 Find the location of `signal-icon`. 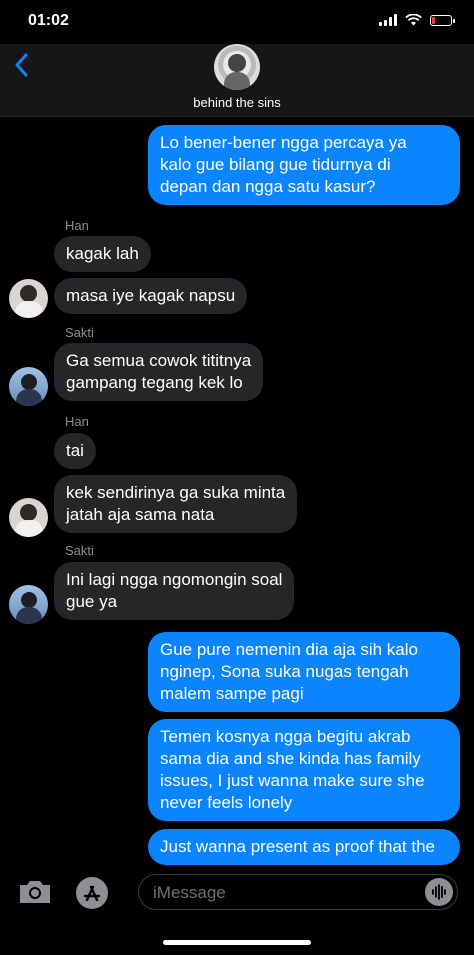

signal-icon is located at coordinates (388, 20).